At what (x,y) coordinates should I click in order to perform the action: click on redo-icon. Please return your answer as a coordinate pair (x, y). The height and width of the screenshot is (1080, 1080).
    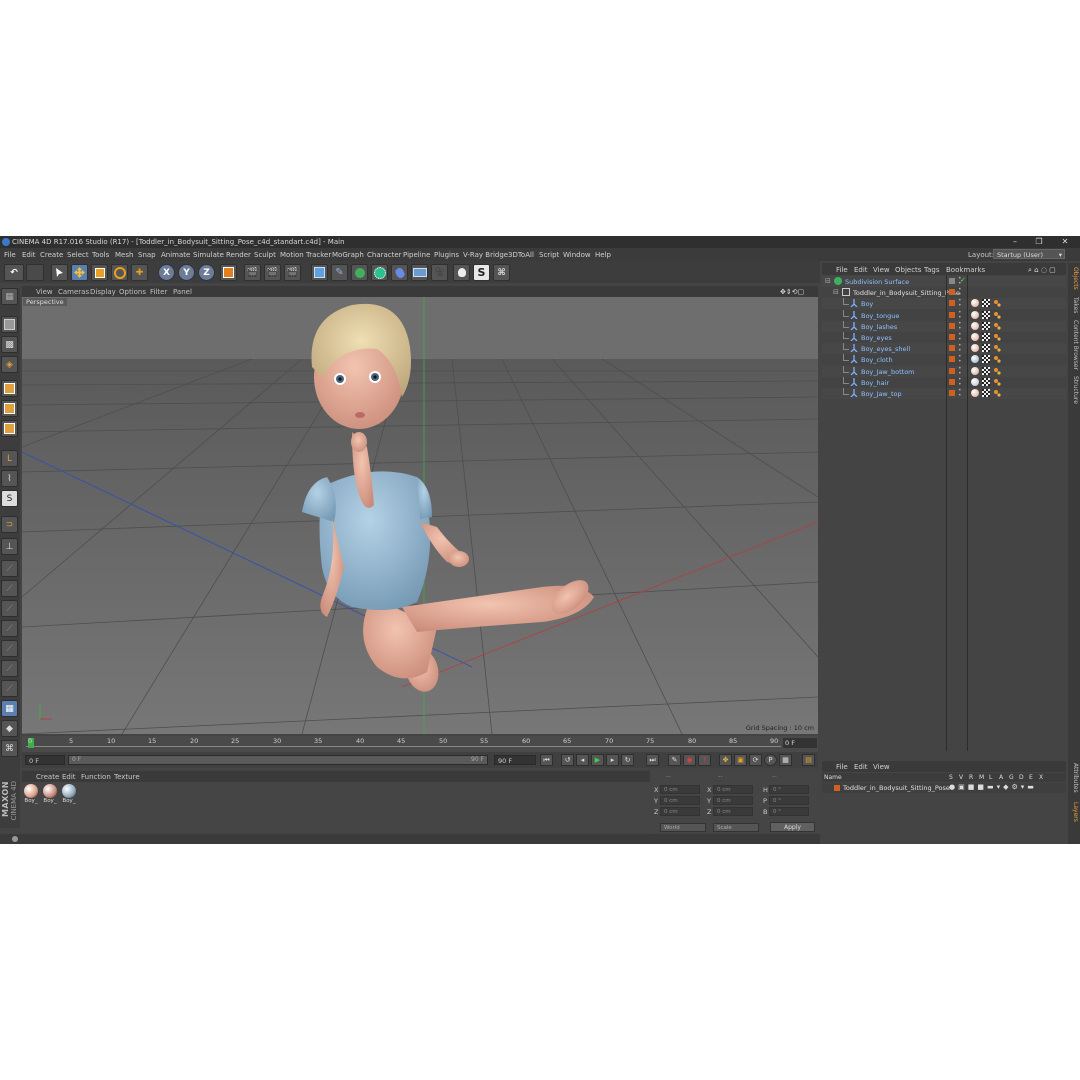
    Looking at the image, I should click on (35, 272).